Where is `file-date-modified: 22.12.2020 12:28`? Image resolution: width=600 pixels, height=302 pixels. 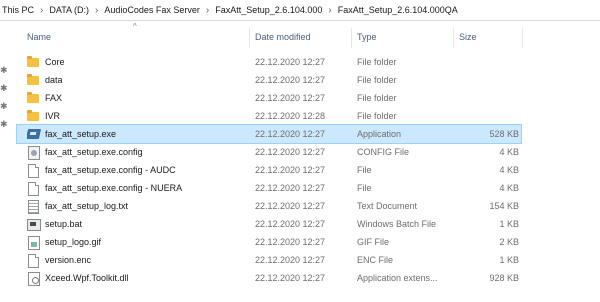
file-date-modified: 22.12.2020 12:28 is located at coordinates (290, 116).